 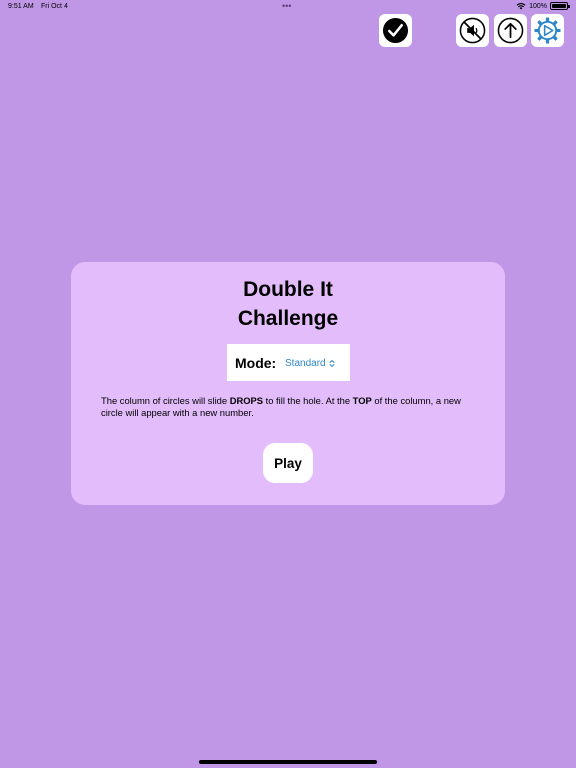 What do you see at coordinates (21, 6) in the screenshot?
I see `status-time: 9:51 AM` at bounding box center [21, 6].